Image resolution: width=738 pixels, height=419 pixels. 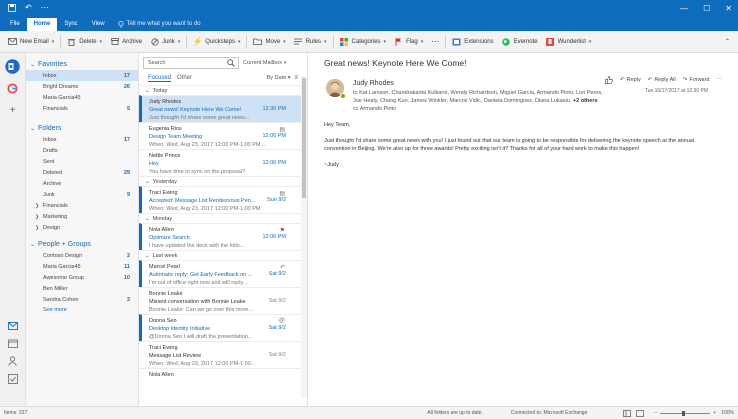 What do you see at coordinates (82, 150) in the screenshot?
I see `folder-item-drafts: Drafts` at bounding box center [82, 150].